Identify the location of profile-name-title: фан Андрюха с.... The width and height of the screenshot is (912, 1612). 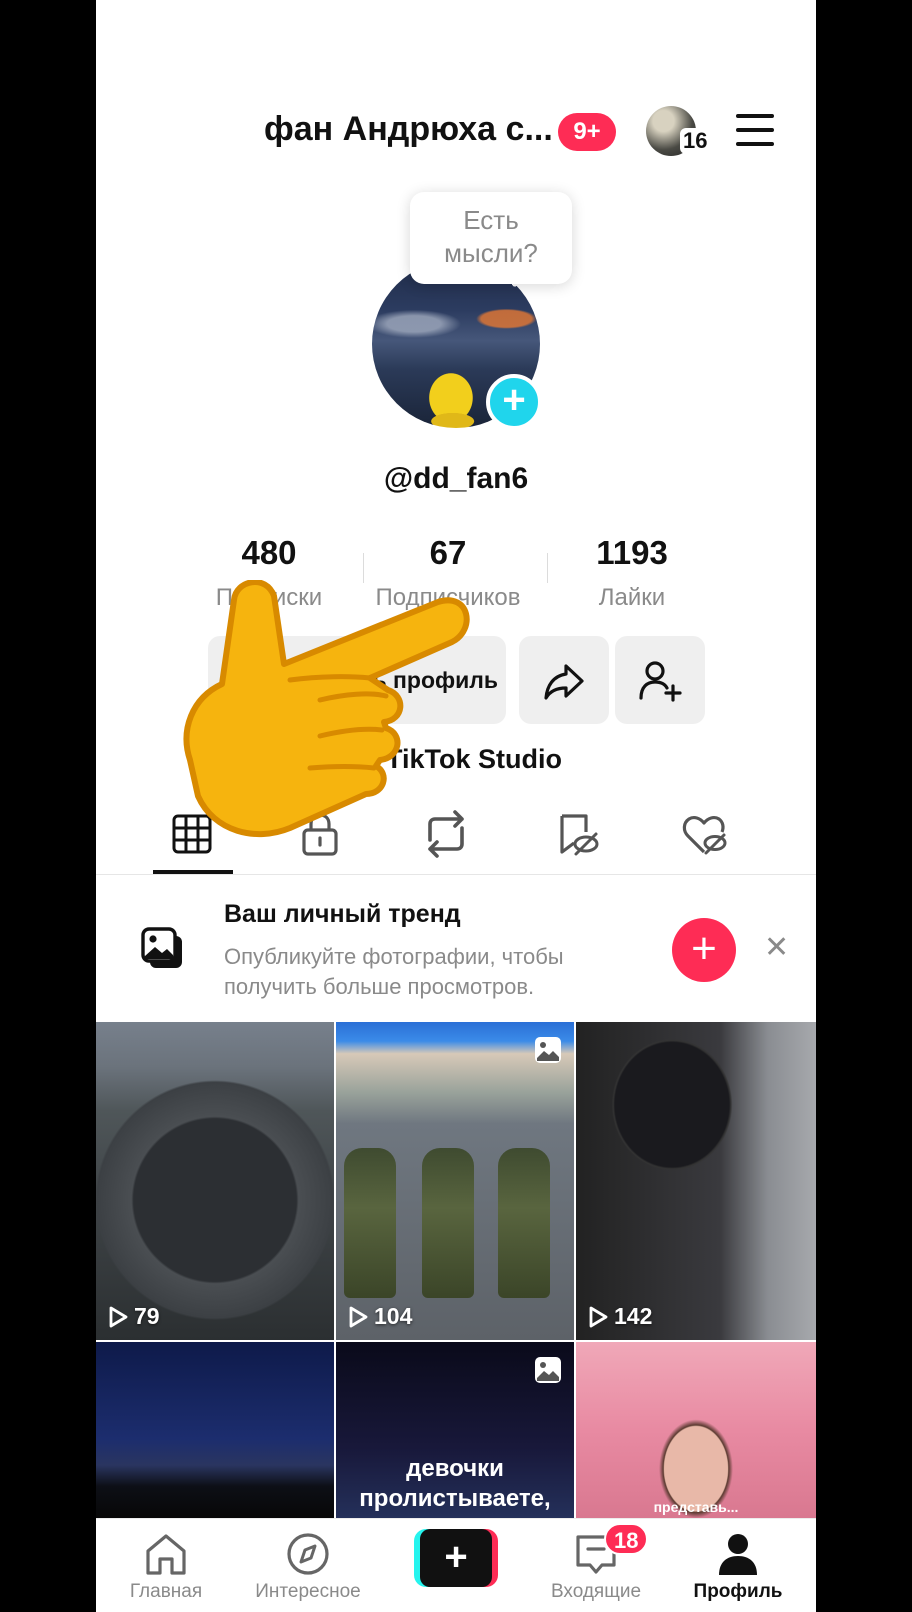
(408, 129).